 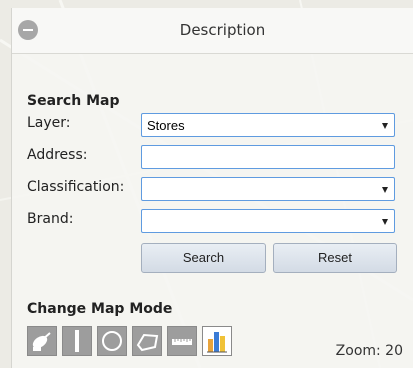 I want to click on classification-label: Classification:, so click(x=76, y=187).